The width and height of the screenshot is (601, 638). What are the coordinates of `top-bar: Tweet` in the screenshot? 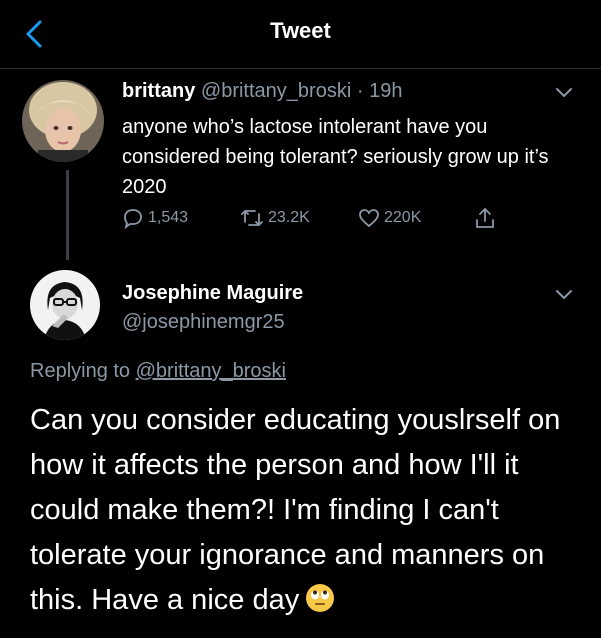 It's located at (300, 34).